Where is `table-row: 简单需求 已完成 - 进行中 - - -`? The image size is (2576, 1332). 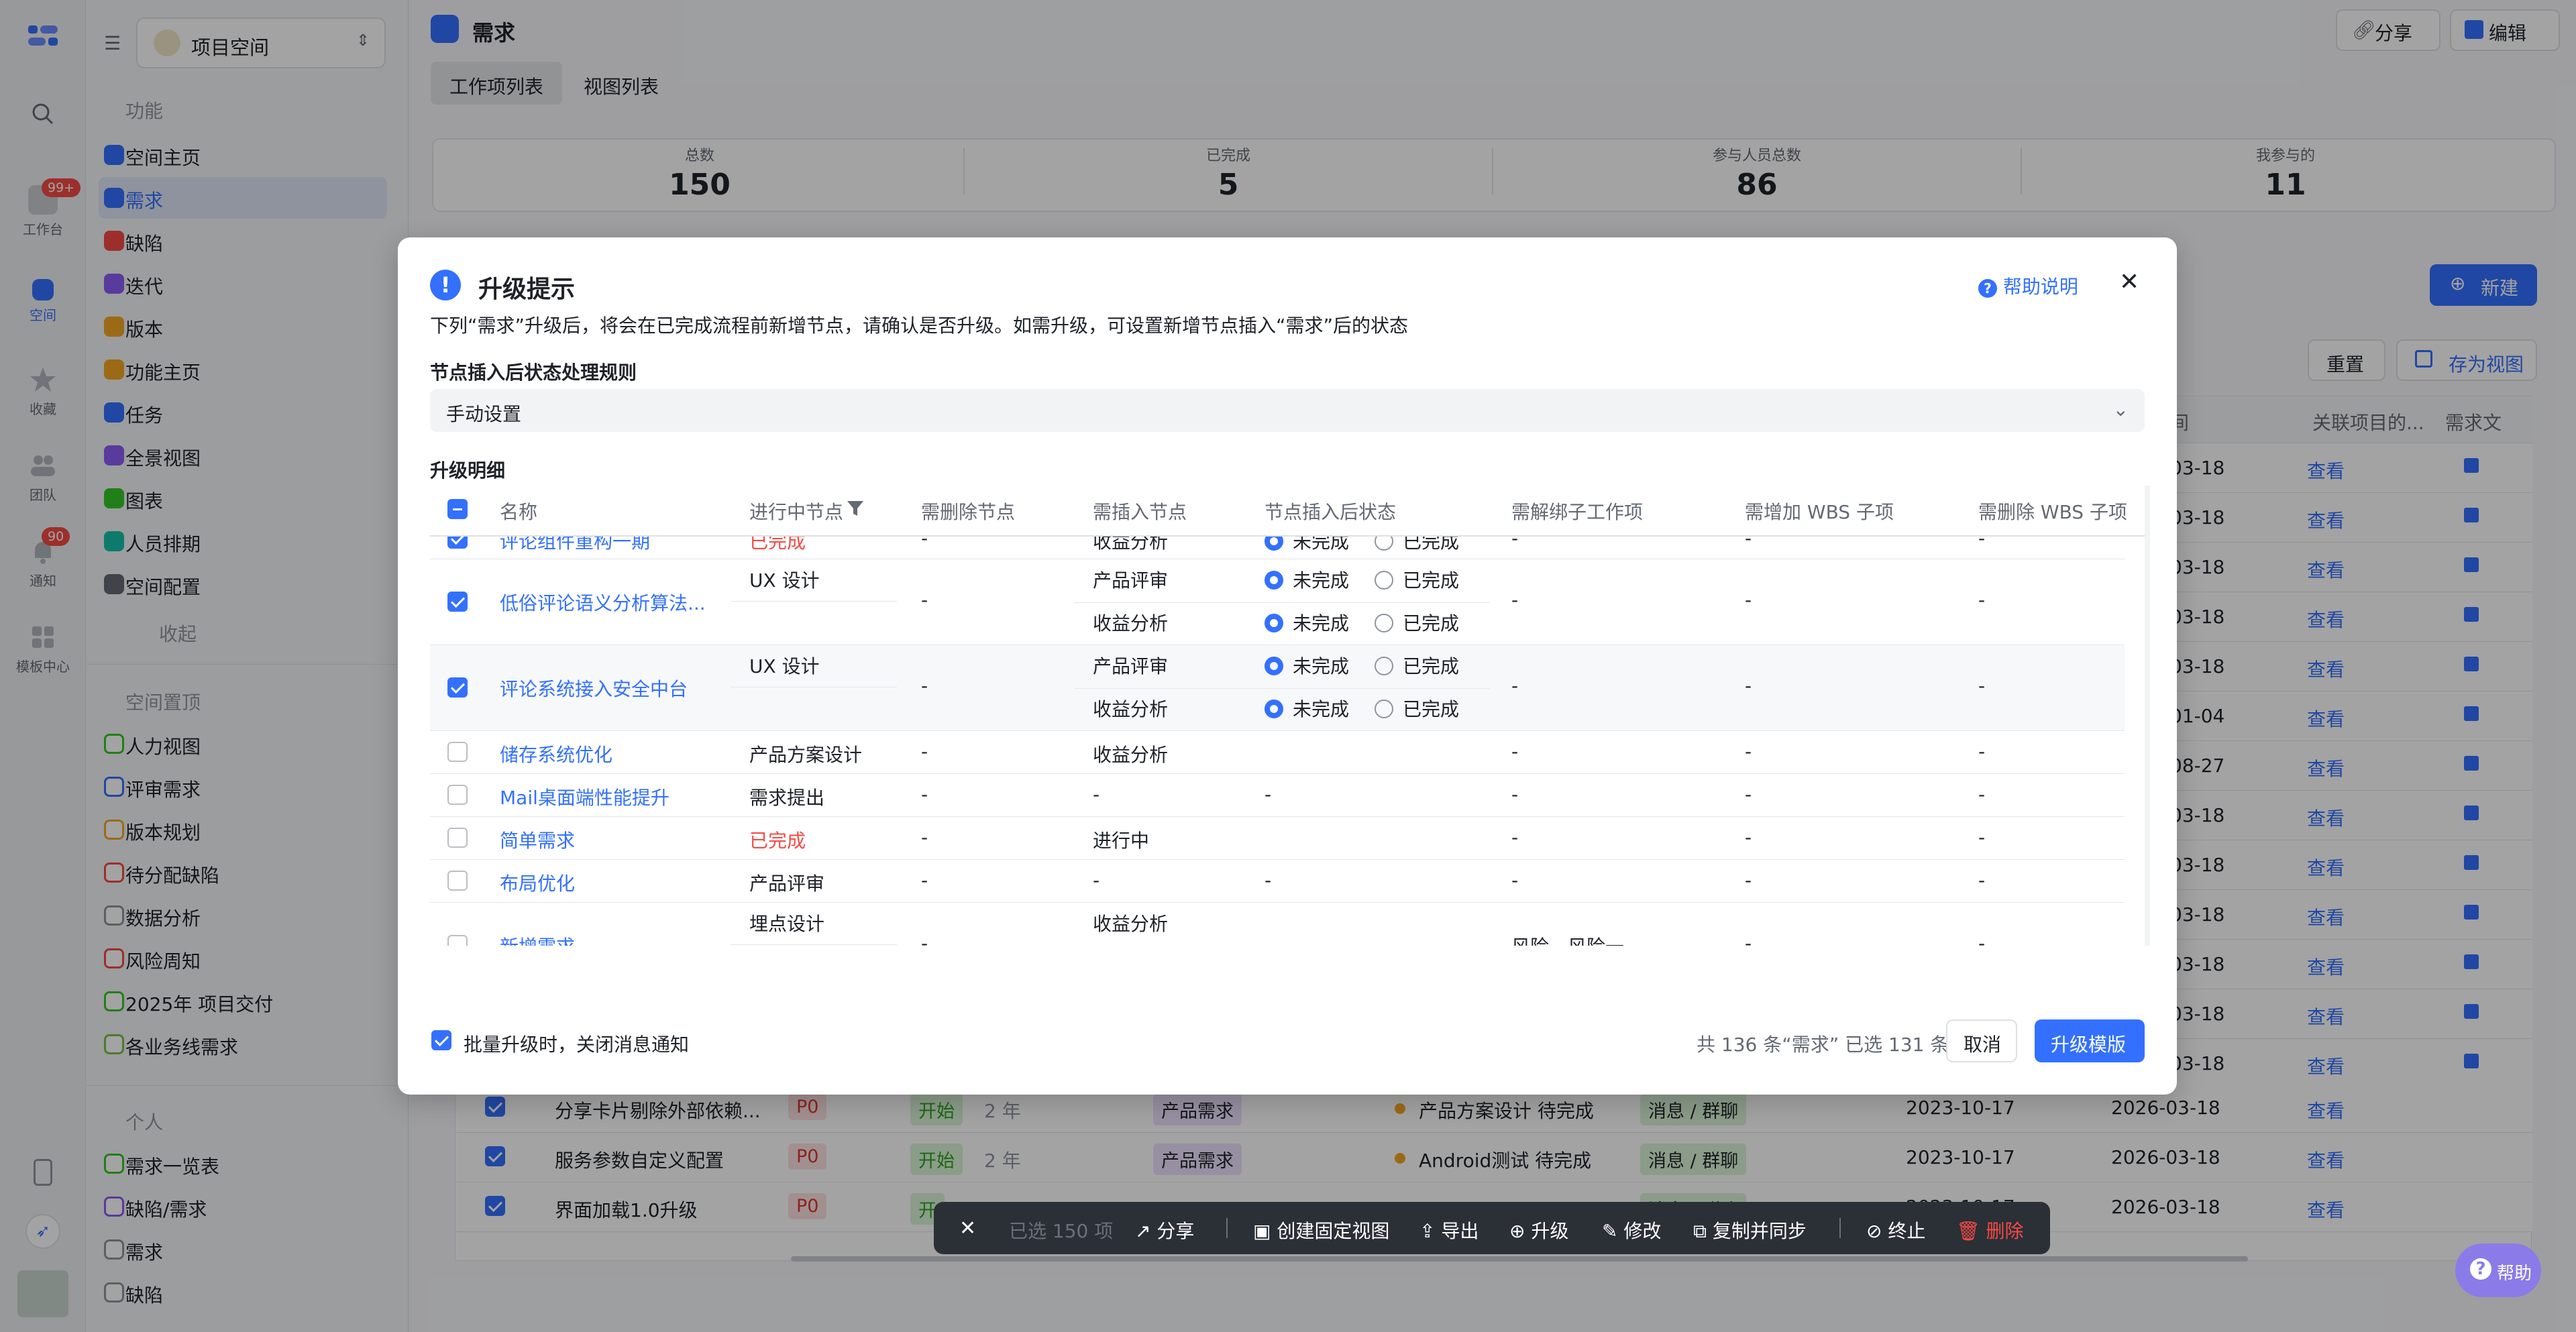 table-row: 简单需求 已完成 - 进行中 - - - is located at coordinates (1277, 838).